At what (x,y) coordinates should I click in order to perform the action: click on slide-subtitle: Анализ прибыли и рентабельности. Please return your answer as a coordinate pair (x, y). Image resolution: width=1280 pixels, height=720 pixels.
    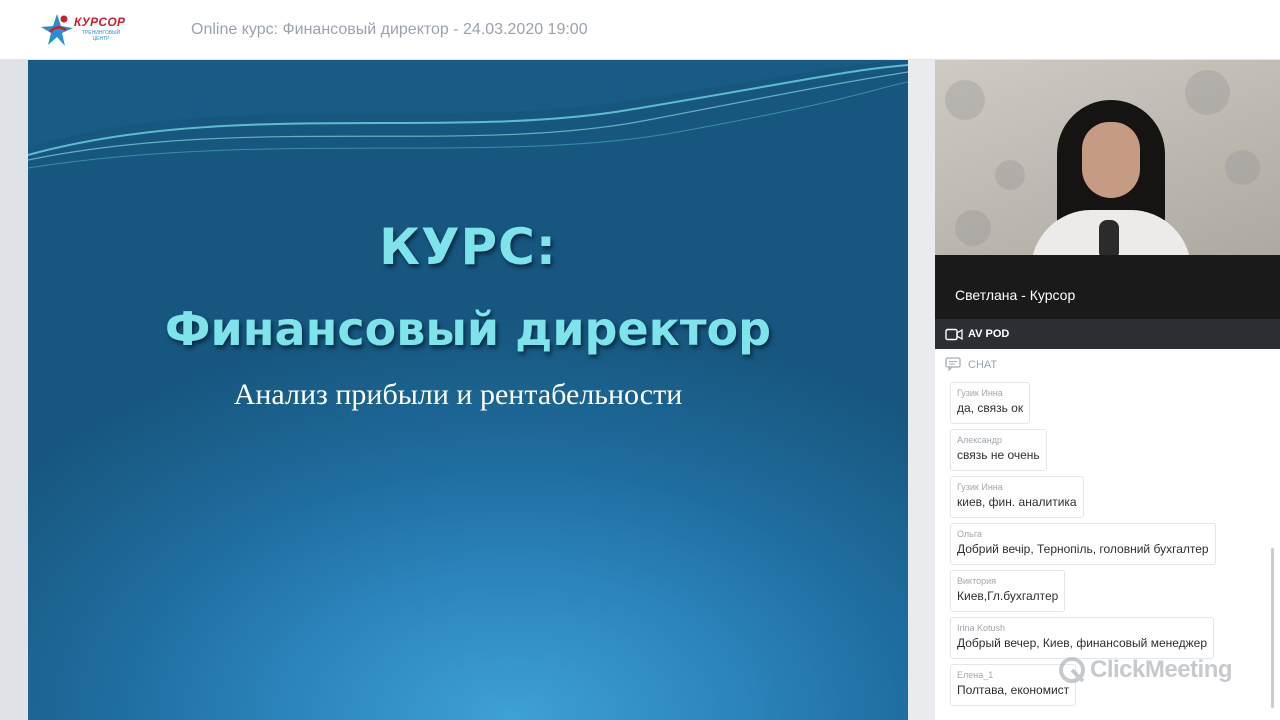
    Looking at the image, I should click on (458, 394).